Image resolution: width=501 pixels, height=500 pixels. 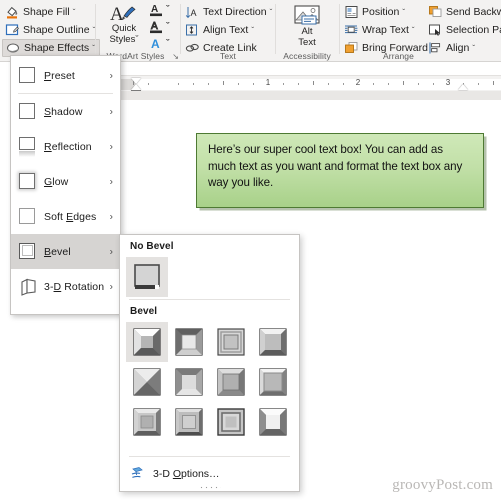 What do you see at coordinates (28, 146) in the screenshot?
I see `reflection-icon` at bounding box center [28, 146].